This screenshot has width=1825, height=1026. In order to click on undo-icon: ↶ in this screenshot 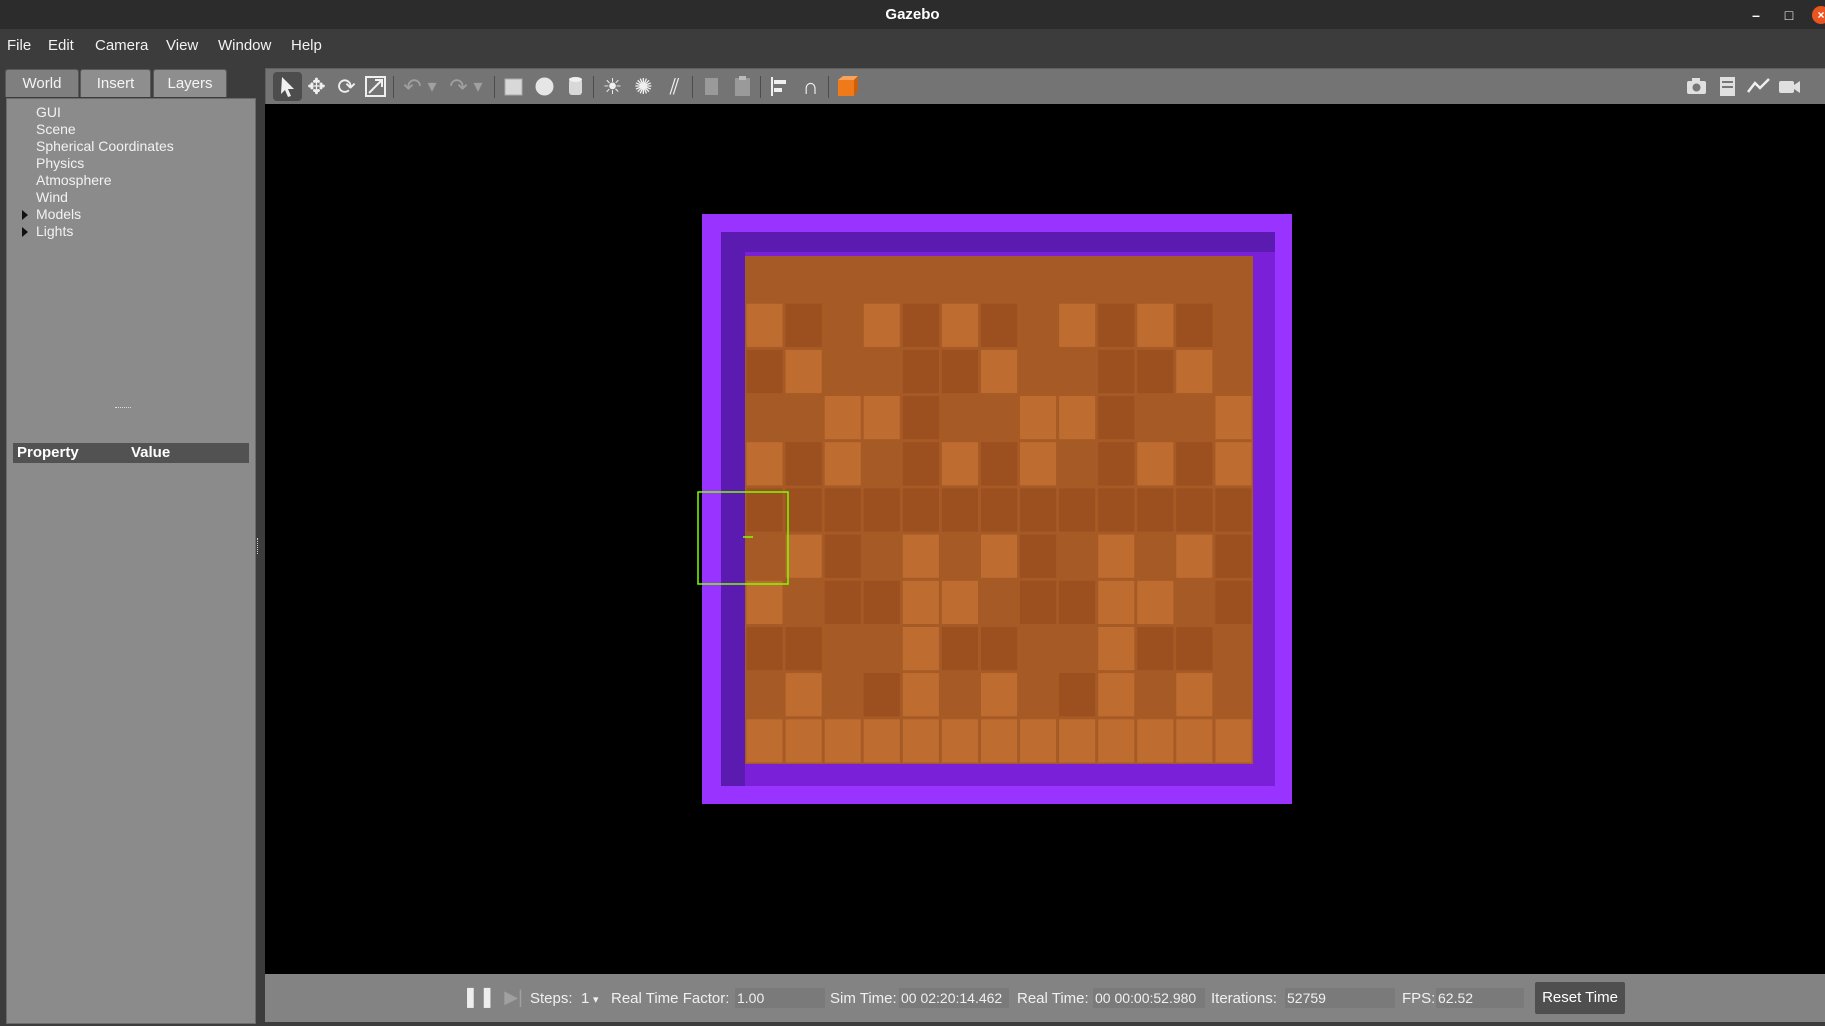, I will do `click(412, 86)`.